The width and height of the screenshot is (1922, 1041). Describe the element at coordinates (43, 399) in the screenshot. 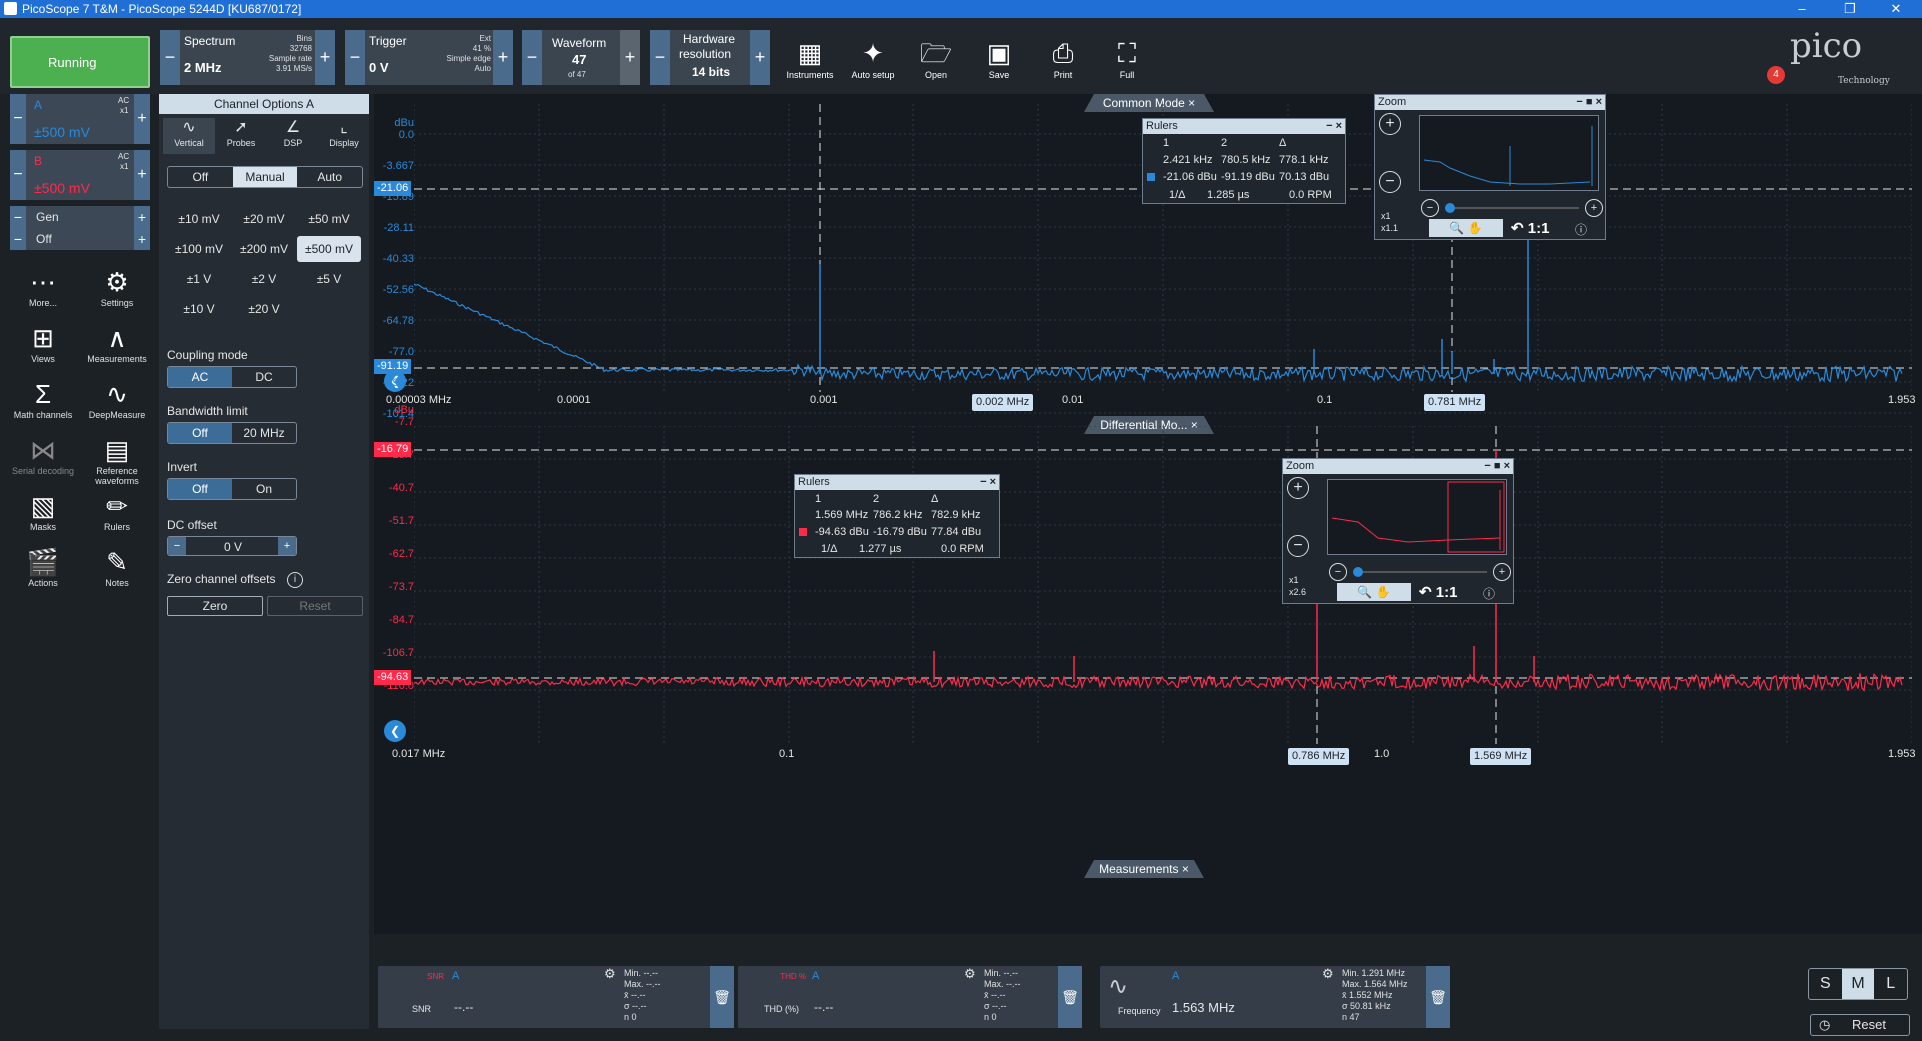

I see `math-channels-button: Σ Math channels` at that location.